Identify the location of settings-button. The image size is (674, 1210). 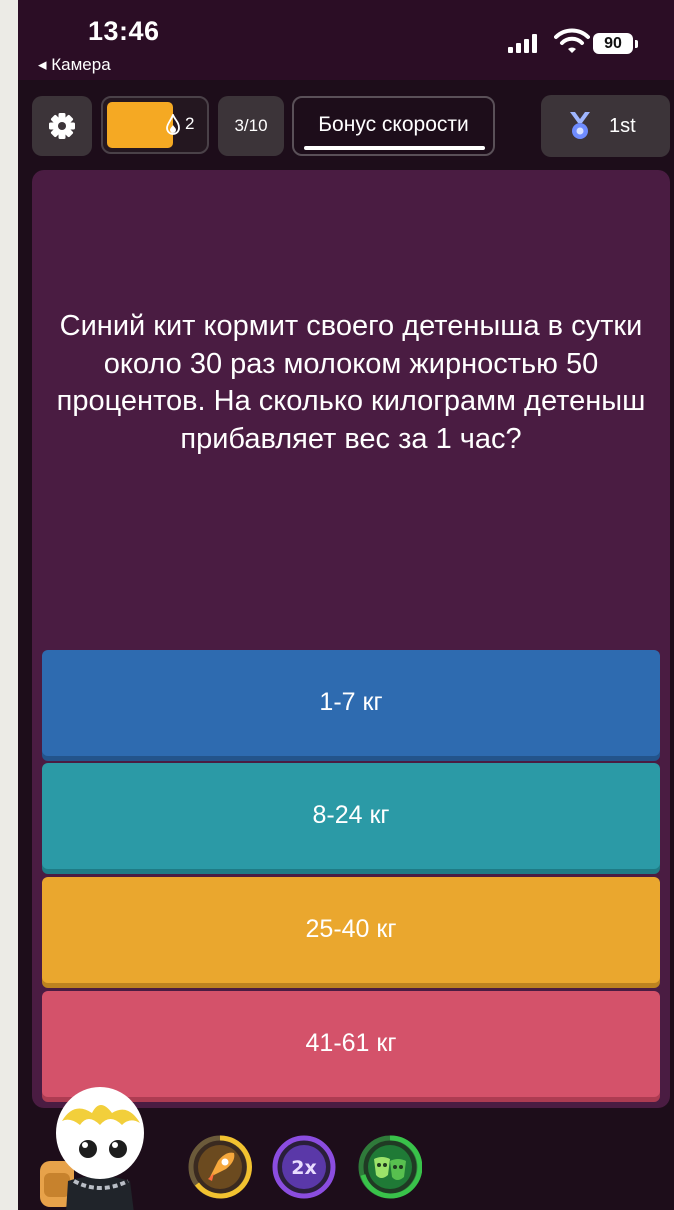
(62, 126).